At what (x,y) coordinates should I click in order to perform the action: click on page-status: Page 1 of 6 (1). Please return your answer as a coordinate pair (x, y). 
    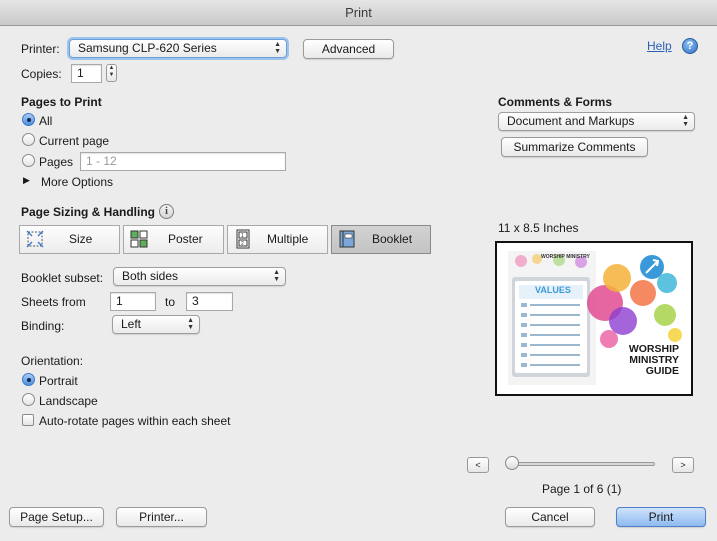
    Looking at the image, I should click on (582, 489).